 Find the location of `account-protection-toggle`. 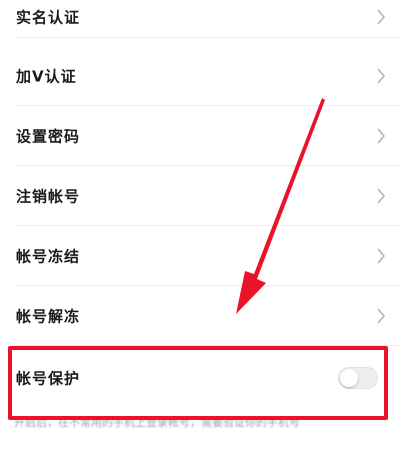

account-protection-toggle is located at coordinates (358, 378).